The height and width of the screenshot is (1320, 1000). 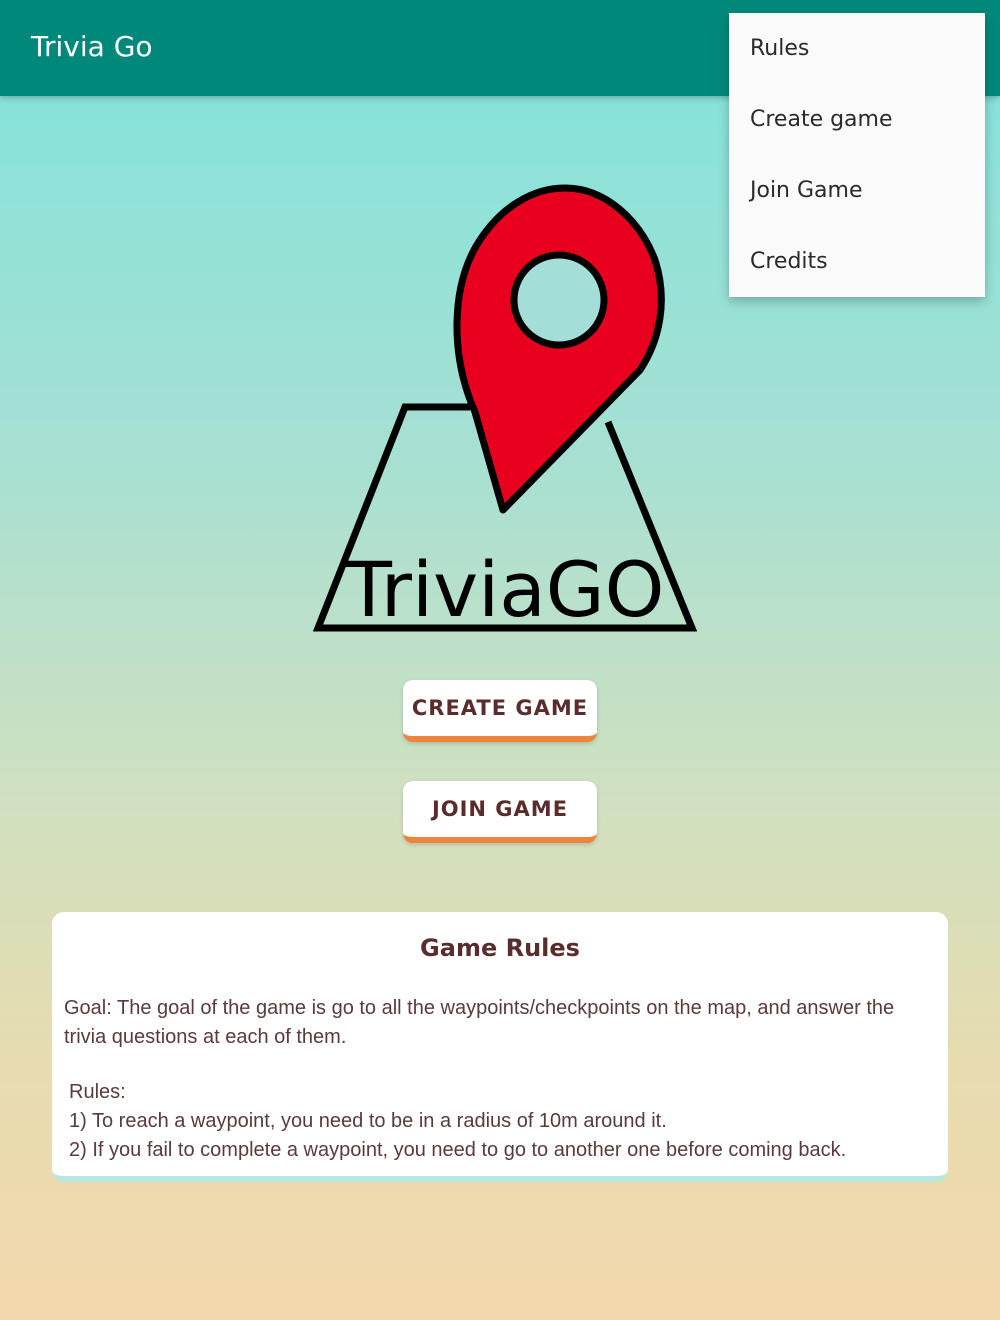 What do you see at coordinates (857, 58) in the screenshot?
I see `menu-item-rules: Rules` at bounding box center [857, 58].